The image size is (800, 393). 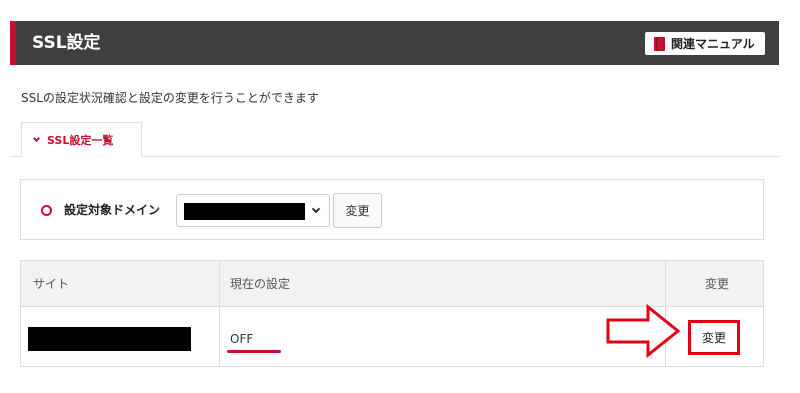 I want to click on row-change-button: 変更, so click(x=714, y=337).